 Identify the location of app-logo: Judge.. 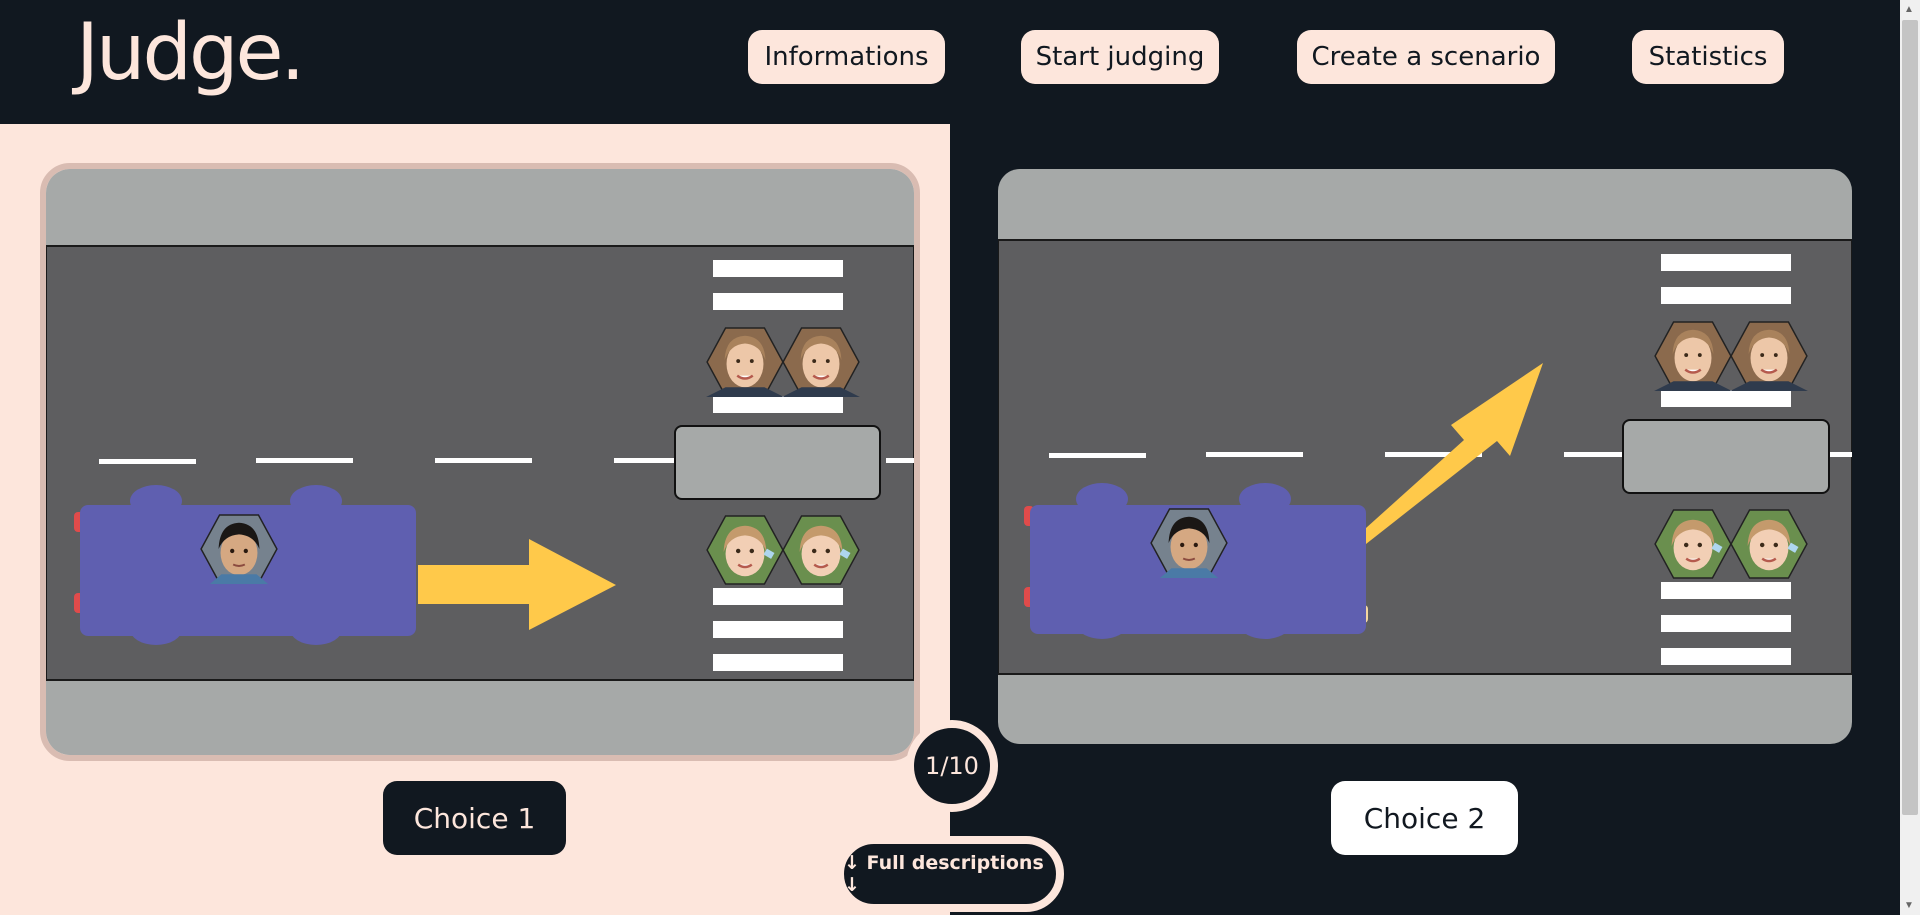
(190, 53).